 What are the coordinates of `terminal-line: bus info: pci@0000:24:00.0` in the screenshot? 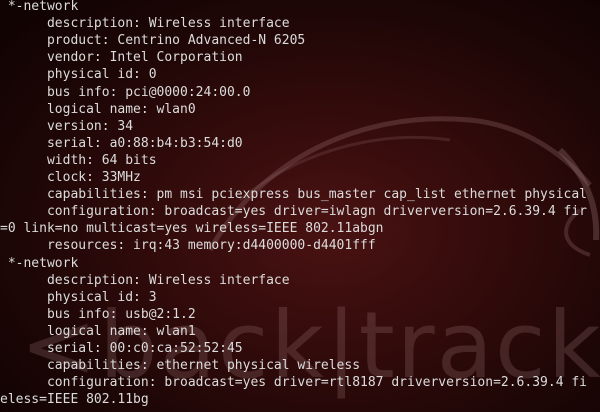 It's located at (125, 92).